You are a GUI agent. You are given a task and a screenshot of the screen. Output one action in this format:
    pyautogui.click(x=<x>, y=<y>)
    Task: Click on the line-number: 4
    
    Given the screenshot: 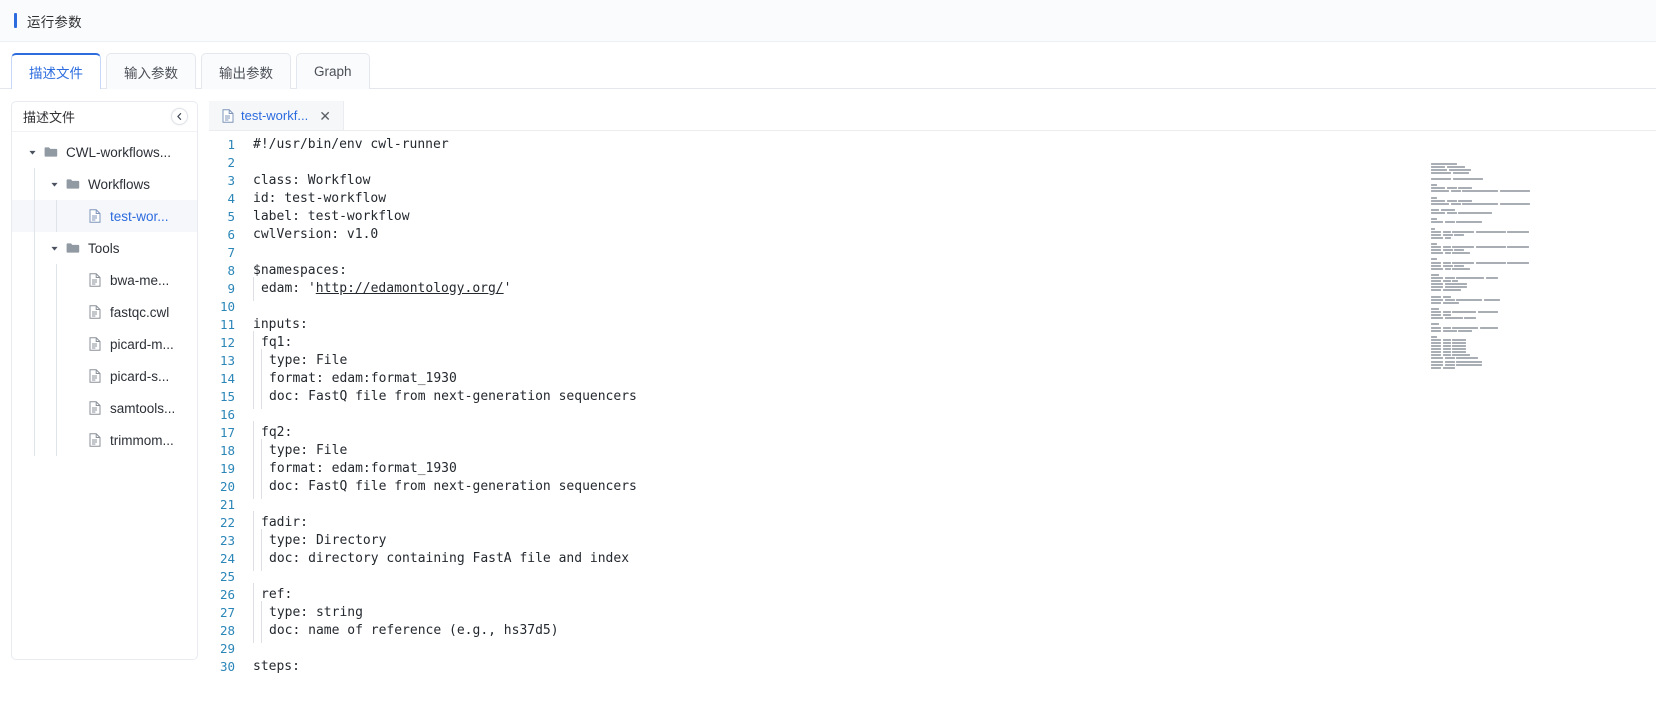 What is the action you would take?
    pyautogui.click(x=231, y=198)
    